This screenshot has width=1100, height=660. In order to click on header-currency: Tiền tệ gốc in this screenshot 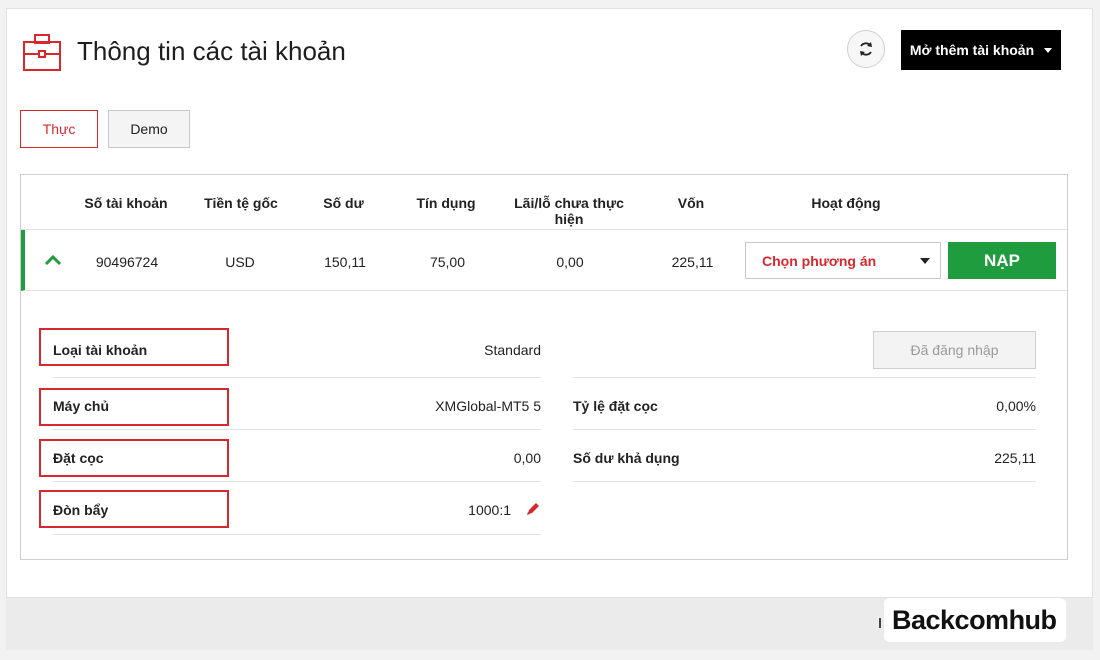, I will do `click(241, 203)`.